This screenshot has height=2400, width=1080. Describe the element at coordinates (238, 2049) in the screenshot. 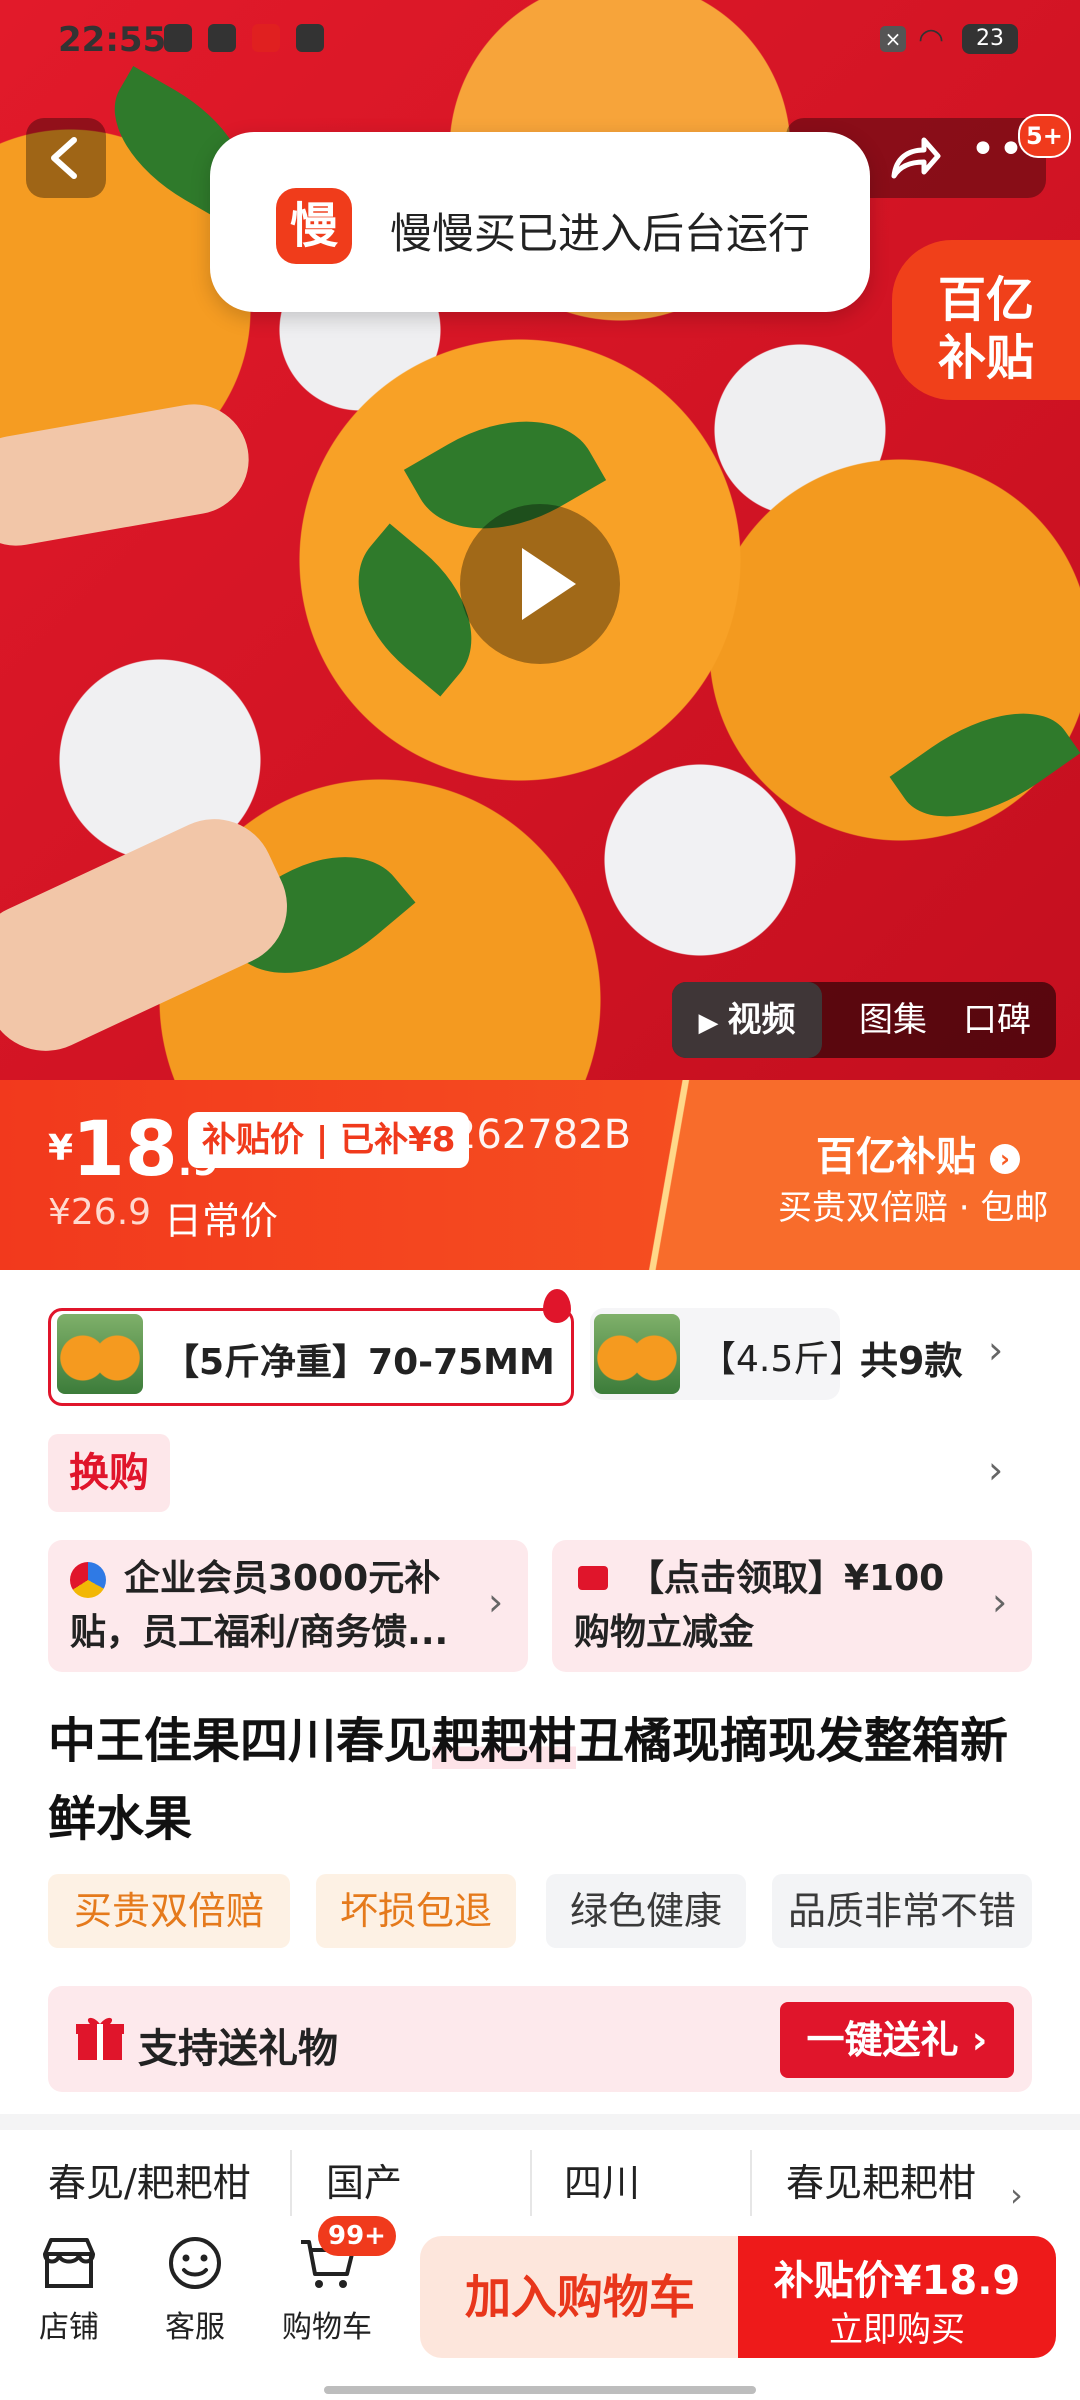

I see `gift-label: 支持送礼物` at that location.